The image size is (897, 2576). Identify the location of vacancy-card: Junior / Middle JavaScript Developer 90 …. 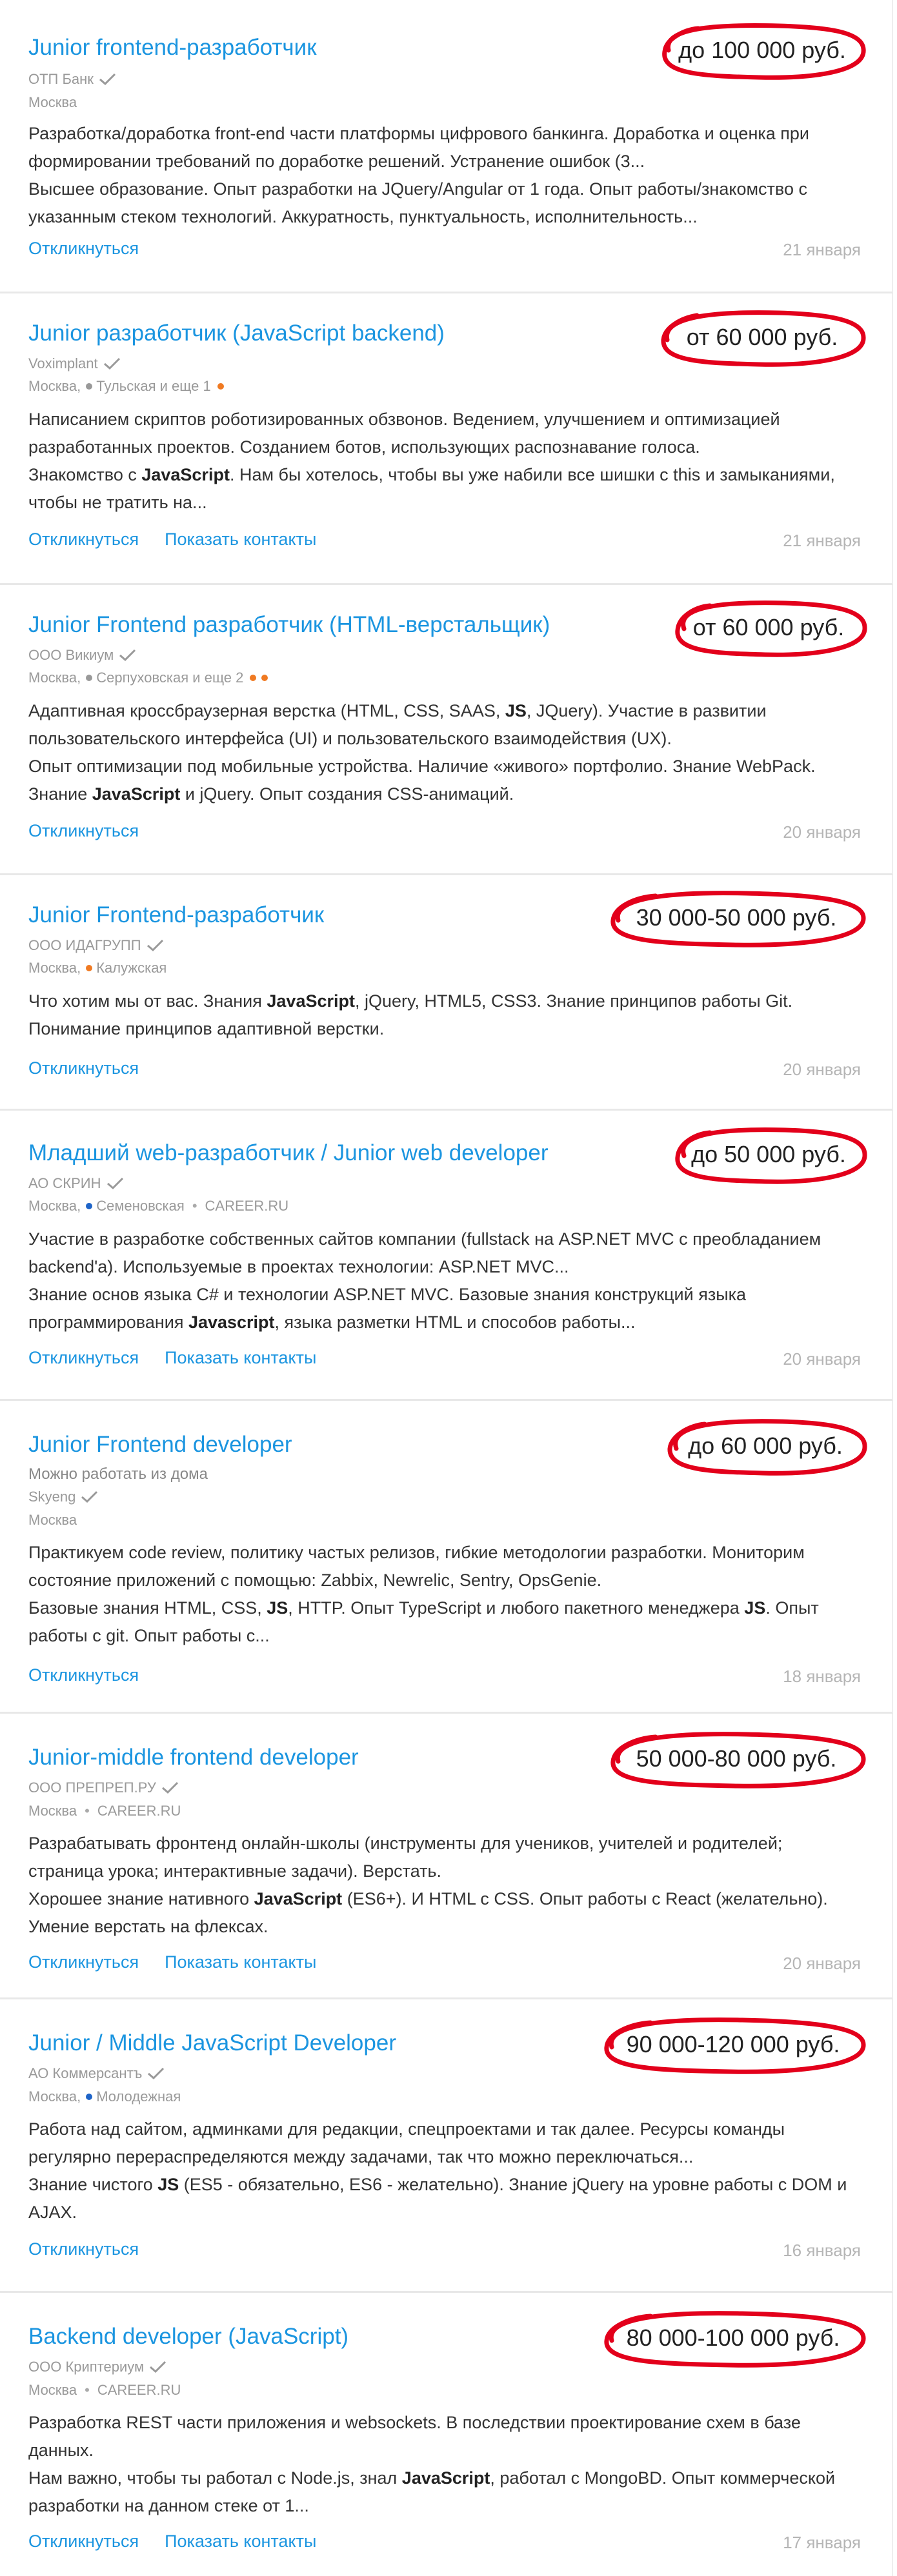
(446, 2146).